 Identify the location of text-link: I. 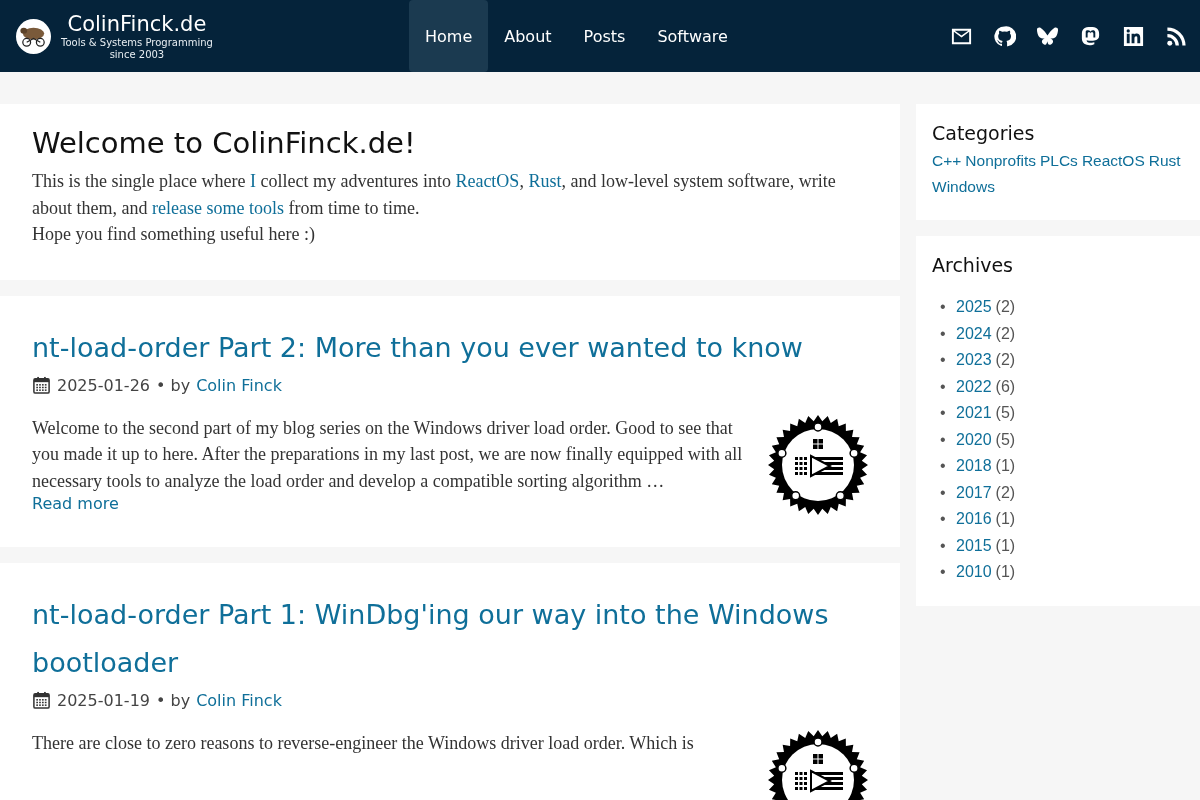
(252, 181).